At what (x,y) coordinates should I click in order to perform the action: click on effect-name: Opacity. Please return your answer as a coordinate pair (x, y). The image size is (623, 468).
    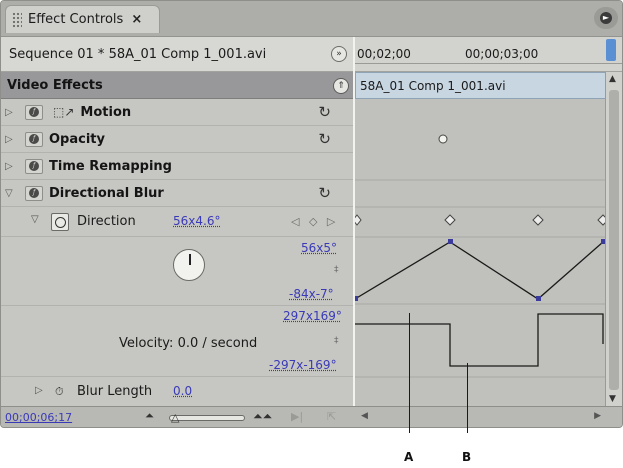
    Looking at the image, I should click on (77, 139).